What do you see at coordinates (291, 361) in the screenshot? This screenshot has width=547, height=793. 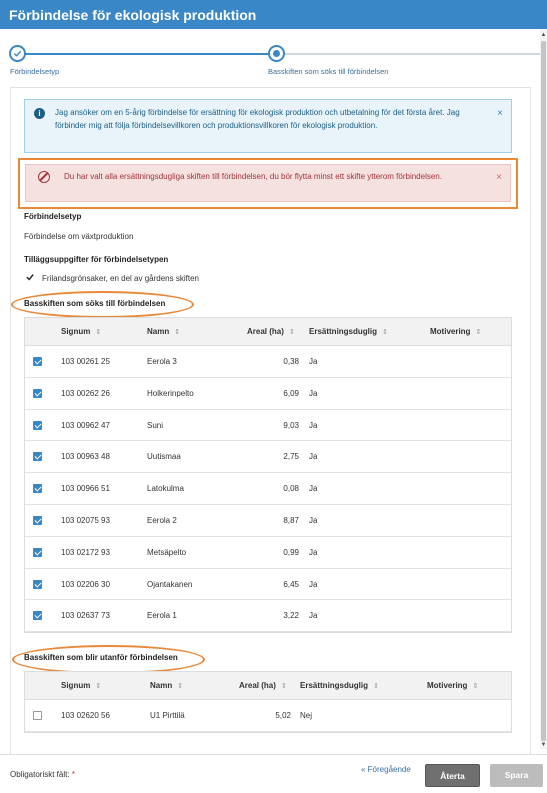 I see `cell-area: 0,38` at bounding box center [291, 361].